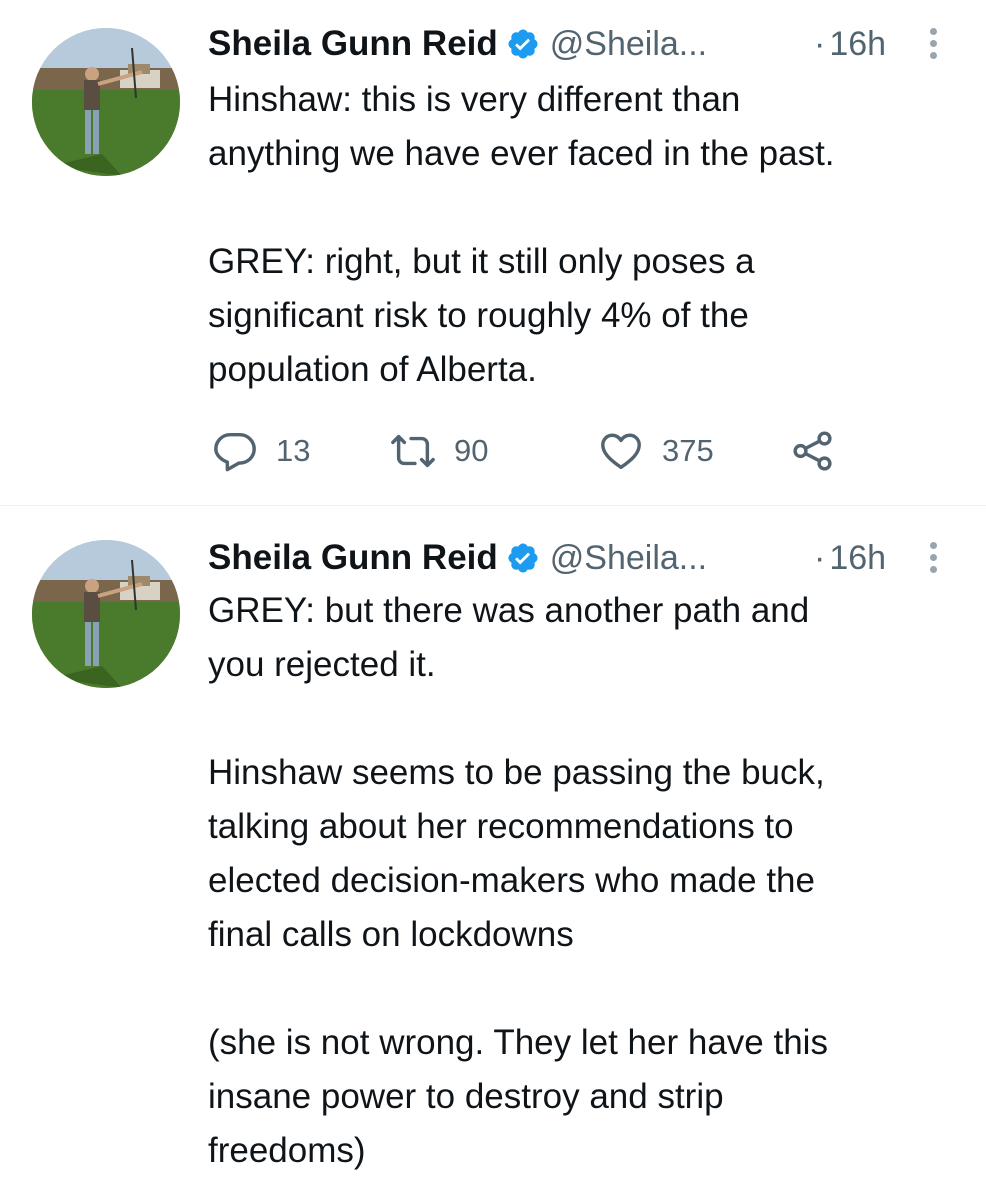  What do you see at coordinates (471, 450) in the screenshot?
I see `retweet-count: 90` at bounding box center [471, 450].